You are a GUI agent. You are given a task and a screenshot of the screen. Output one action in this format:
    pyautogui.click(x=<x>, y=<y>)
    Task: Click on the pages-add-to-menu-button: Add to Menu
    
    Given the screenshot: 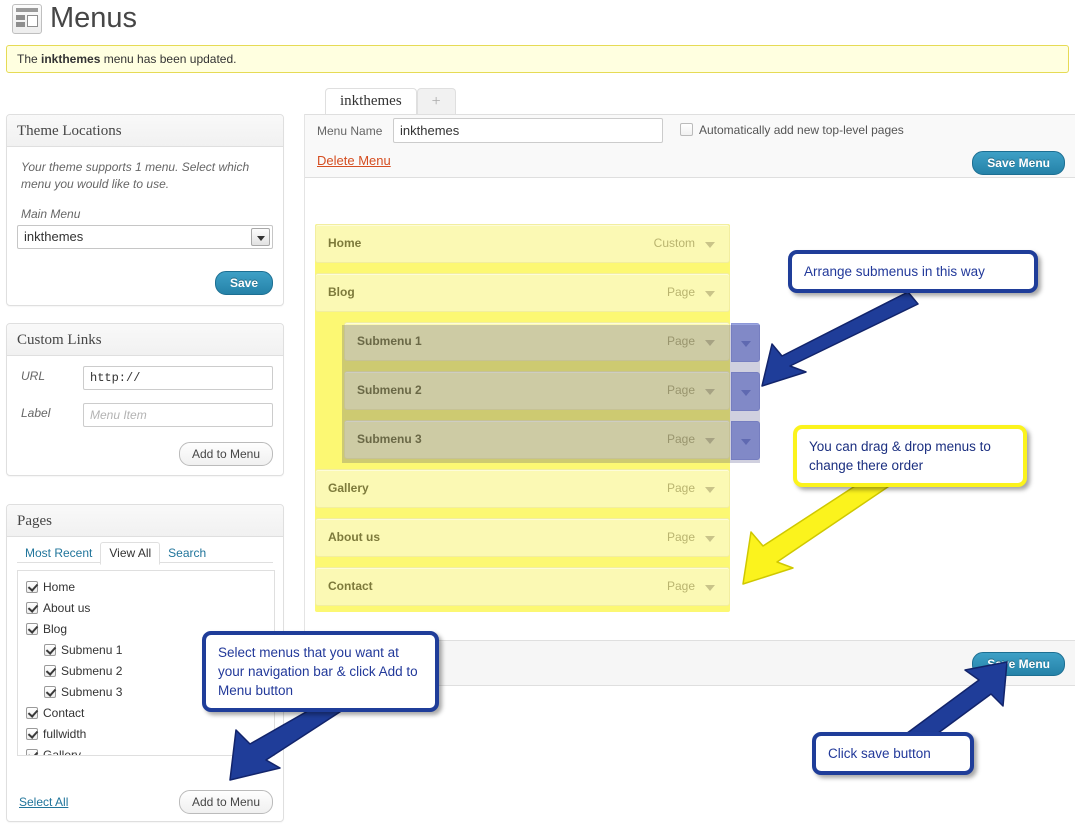 What is the action you would take?
    pyautogui.click(x=225, y=802)
    